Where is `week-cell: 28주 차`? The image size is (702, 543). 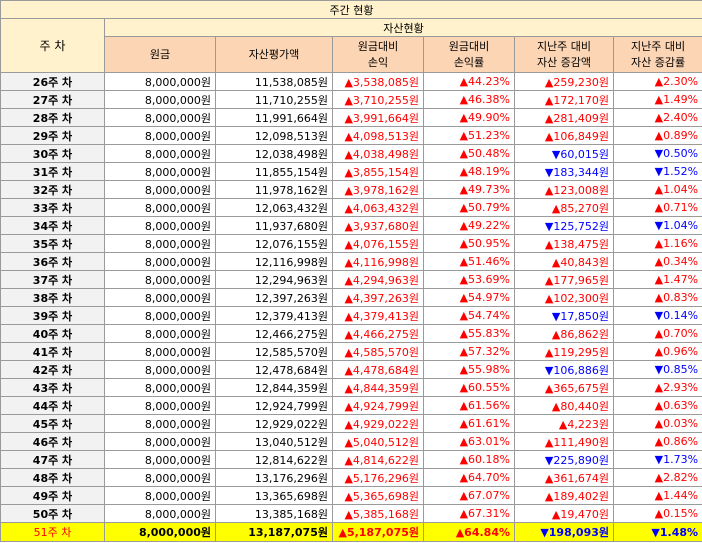
week-cell: 28주 차 is located at coordinates (52, 117).